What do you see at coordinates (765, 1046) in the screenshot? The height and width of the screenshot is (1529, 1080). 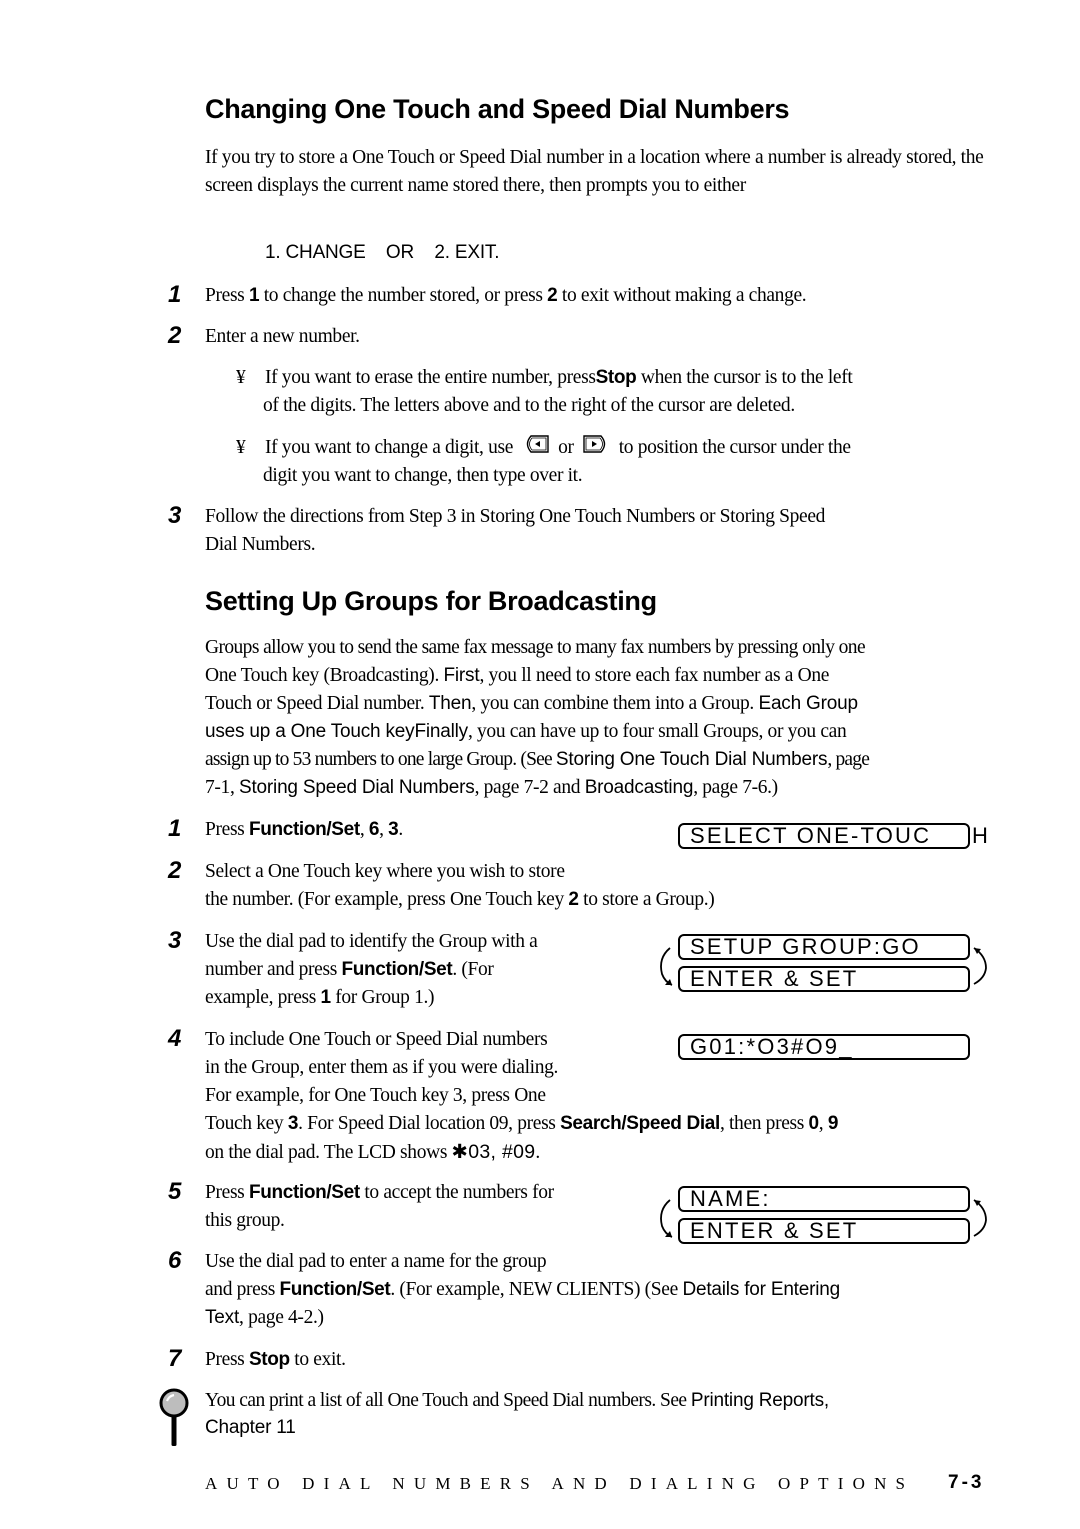 I see `lcd-text: G01:*O3#O9` at bounding box center [765, 1046].